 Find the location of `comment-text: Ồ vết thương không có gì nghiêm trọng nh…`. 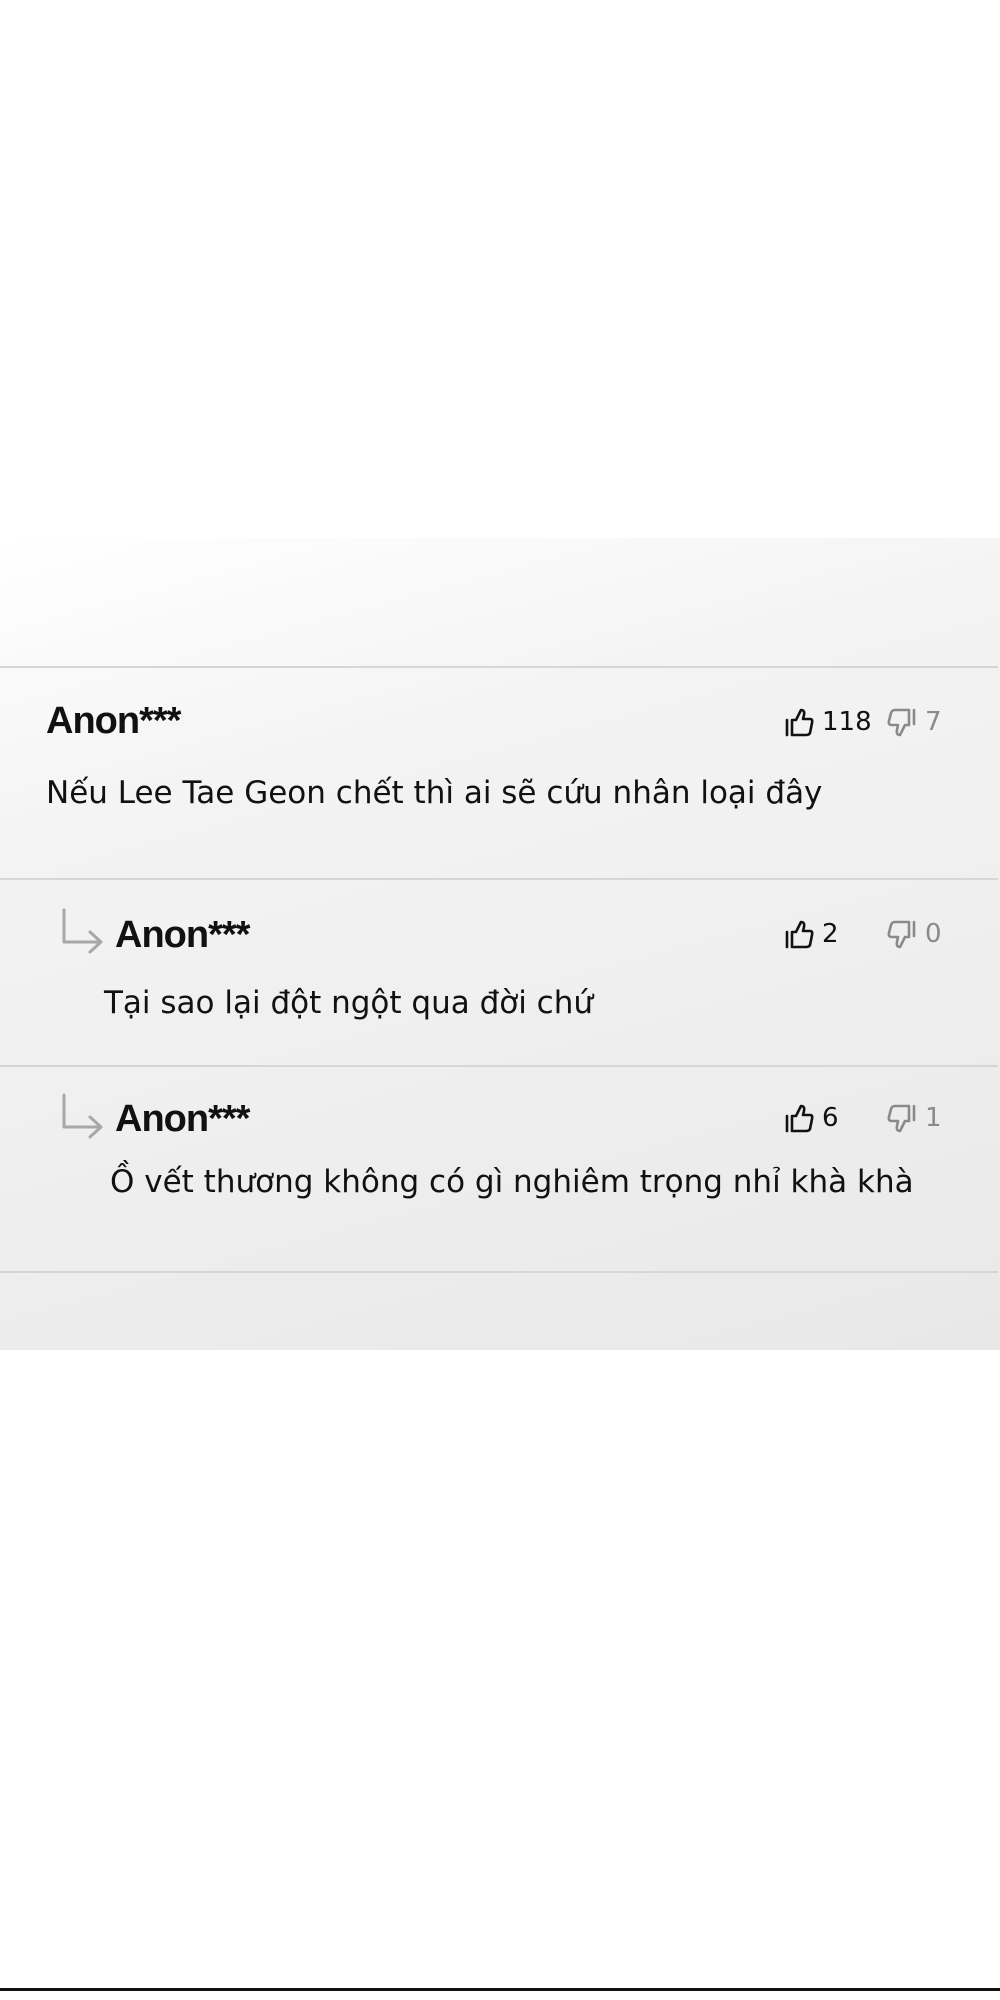

comment-text: Ồ vết thương không có gì nghiêm trọng nh… is located at coordinates (512, 1182).